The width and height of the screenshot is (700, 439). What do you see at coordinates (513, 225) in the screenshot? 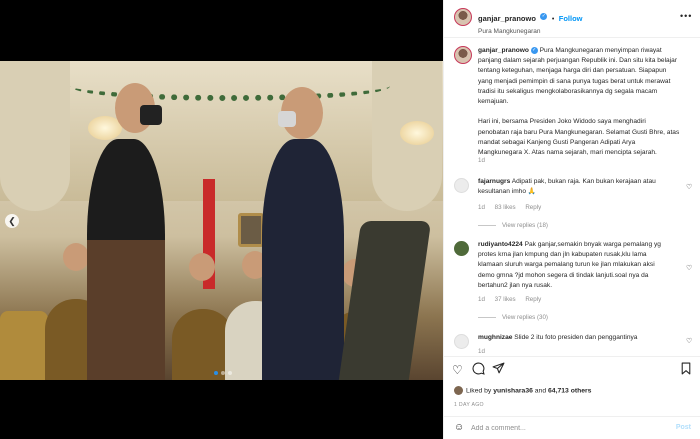
I see `view-replies-button: View replies (18)` at bounding box center [513, 225].